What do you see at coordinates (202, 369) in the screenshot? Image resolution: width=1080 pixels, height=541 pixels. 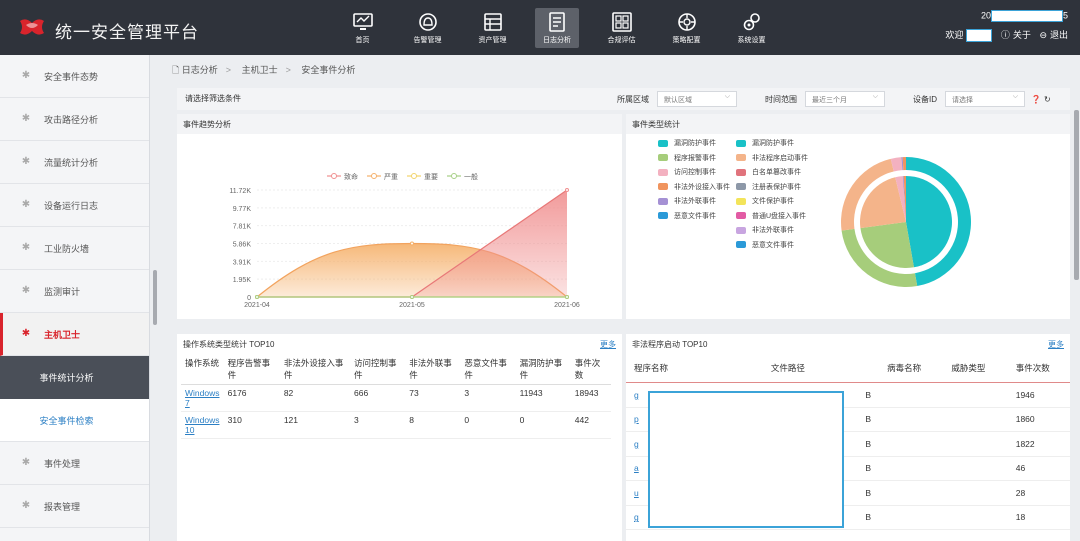 I see `column-header: 操作系统` at bounding box center [202, 369].